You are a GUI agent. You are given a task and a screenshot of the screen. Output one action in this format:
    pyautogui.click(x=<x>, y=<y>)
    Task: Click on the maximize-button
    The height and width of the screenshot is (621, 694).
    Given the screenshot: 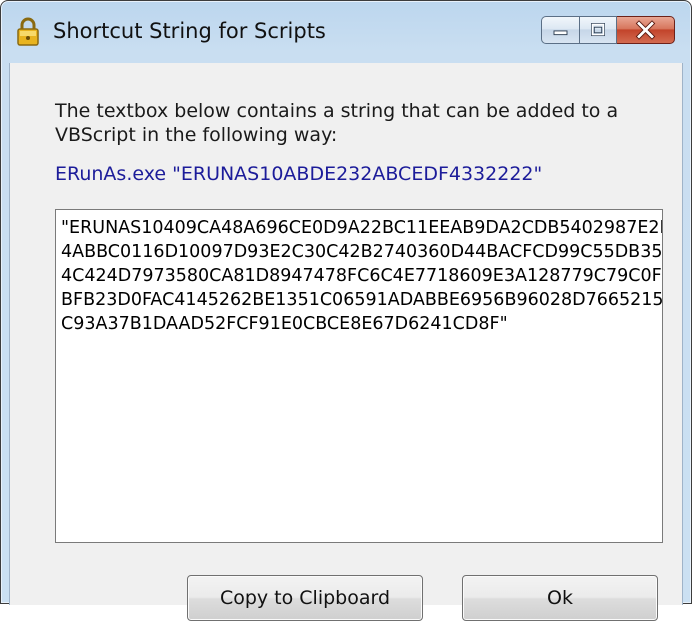 What is the action you would take?
    pyautogui.click(x=598, y=30)
    